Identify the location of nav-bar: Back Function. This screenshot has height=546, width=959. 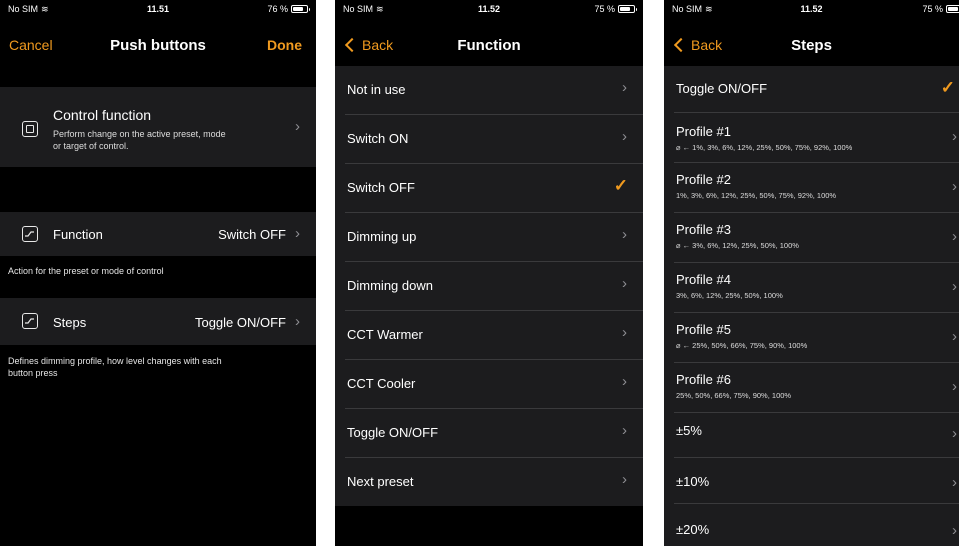
(489, 44).